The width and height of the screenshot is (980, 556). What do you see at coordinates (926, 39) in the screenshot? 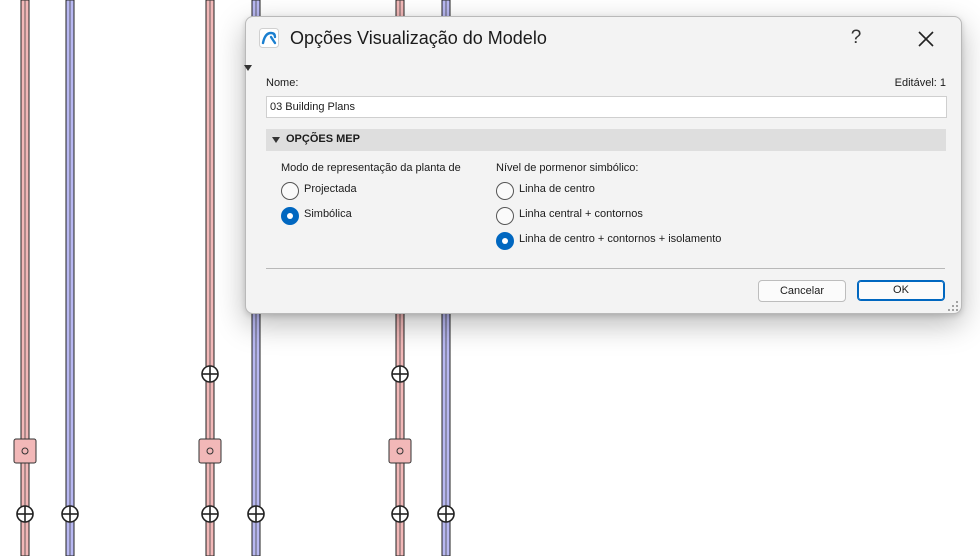
I see `close-icon` at bounding box center [926, 39].